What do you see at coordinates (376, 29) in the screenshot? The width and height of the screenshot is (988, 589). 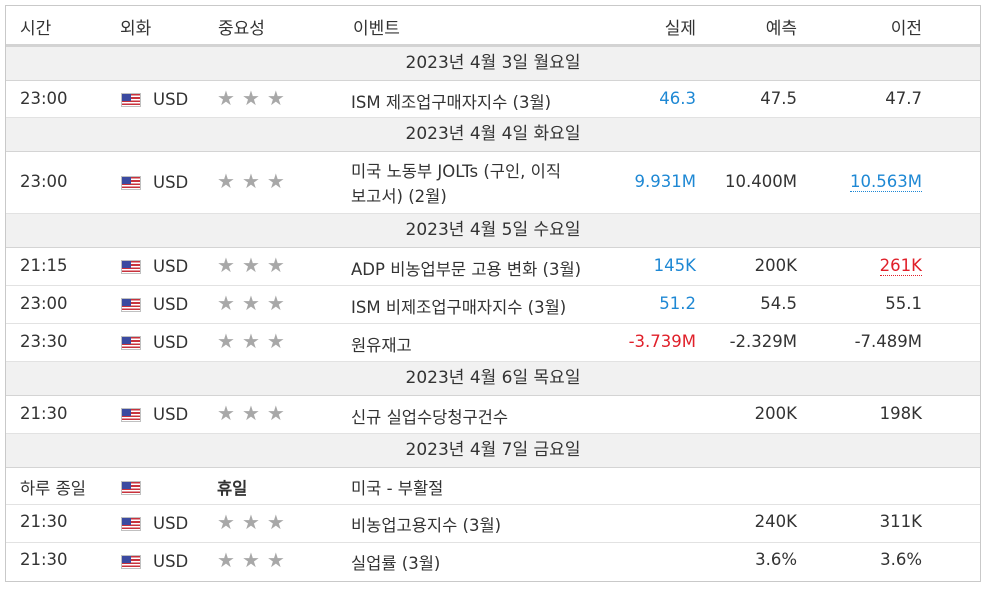 I see `header-event: 이벤트` at bounding box center [376, 29].